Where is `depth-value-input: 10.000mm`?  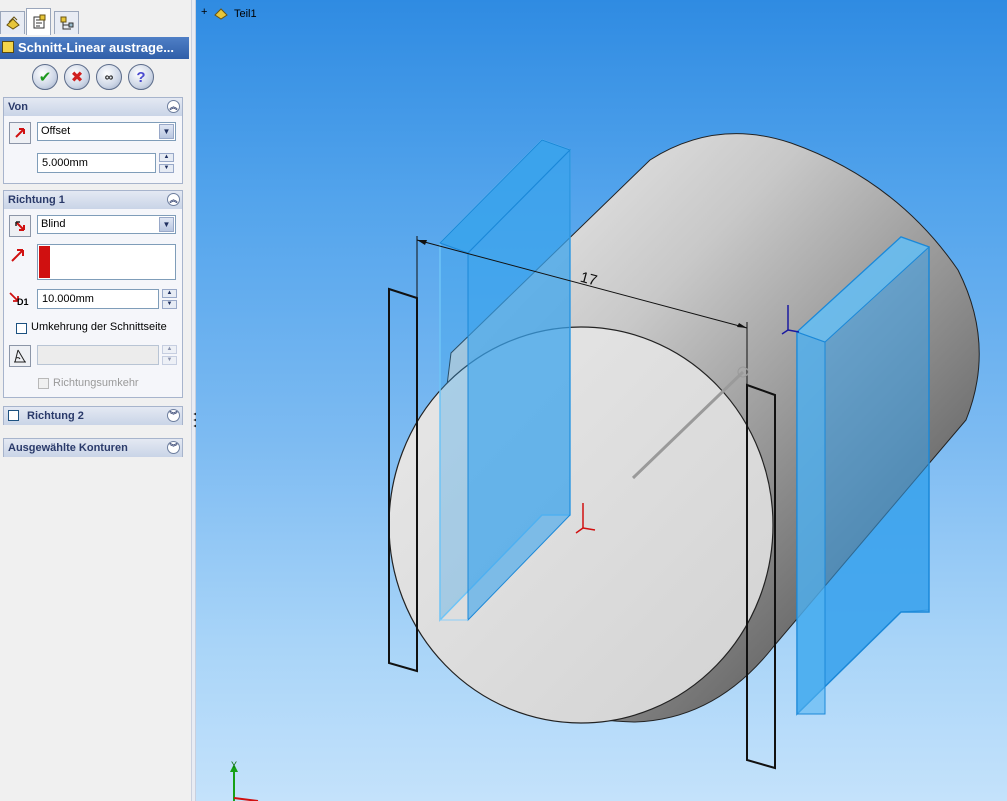
depth-value-input: 10.000mm is located at coordinates (98, 299).